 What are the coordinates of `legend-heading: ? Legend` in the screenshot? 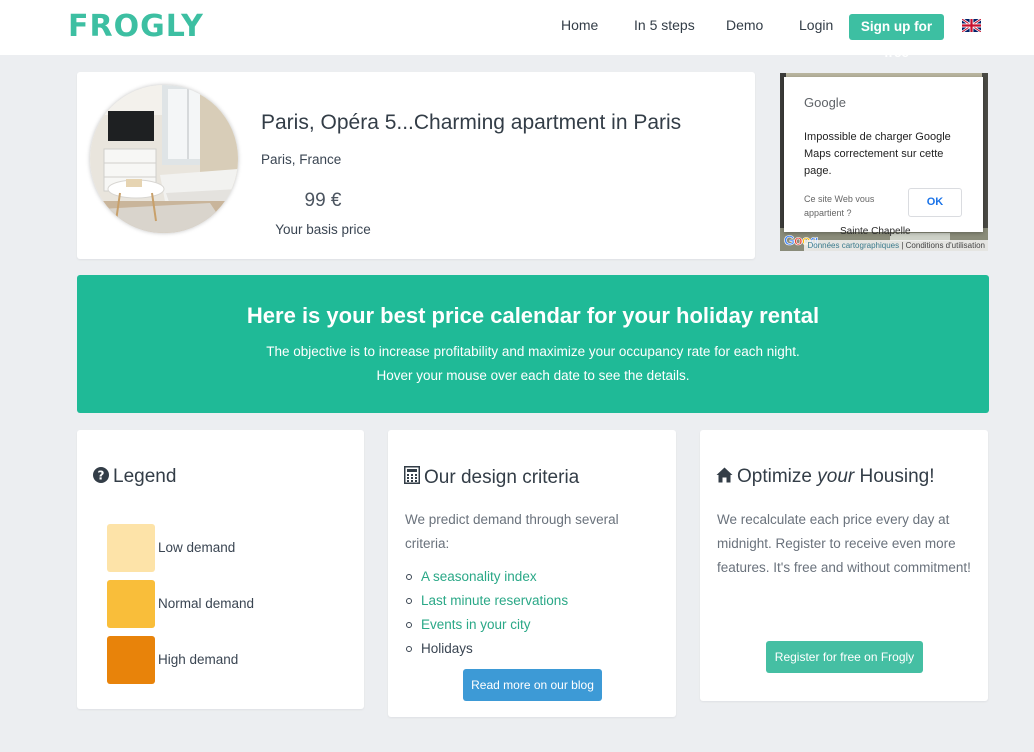 It's located at (134, 477).